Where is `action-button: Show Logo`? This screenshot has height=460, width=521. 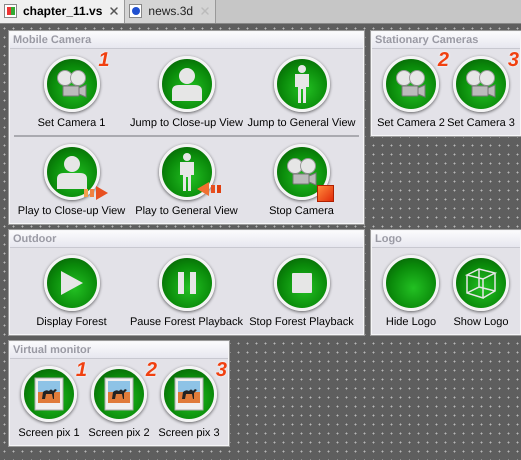 action-button: Show Logo is located at coordinates (481, 291).